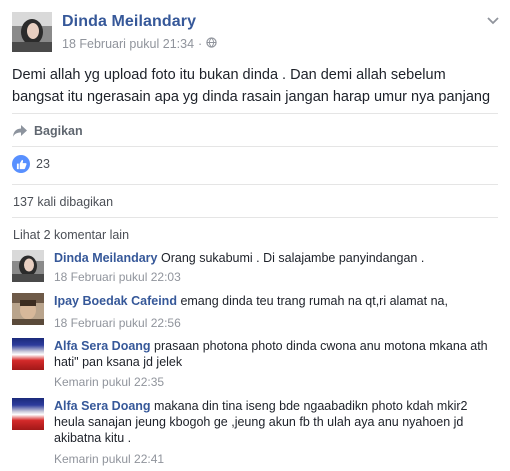 This screenshot has height=471, width=510. Describe the element at coordinates (128, 44) in the screenshot. I see `post-timestamp: 18 Februari pukul 21:34` at that location.